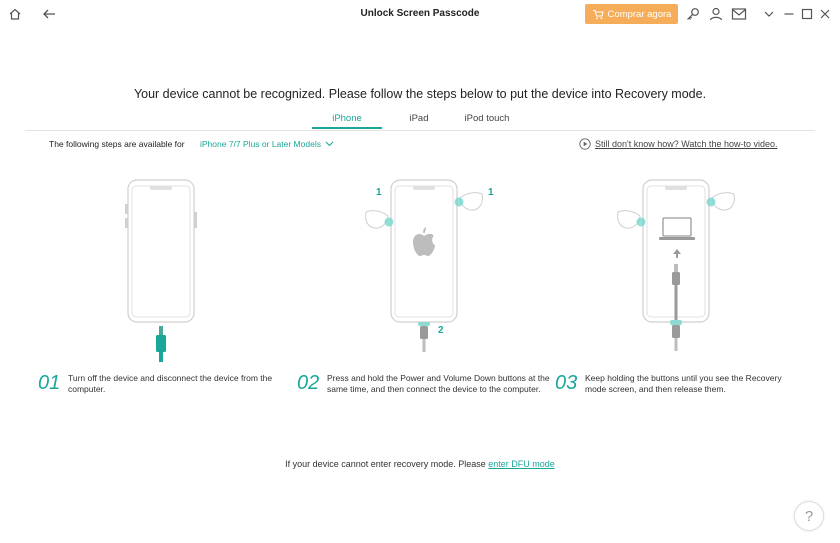 The image size is (840, 543). What do you see at coordinates (739, 14) in the screenshot?
I see `mail-icon` at bounding box center [739, 14].